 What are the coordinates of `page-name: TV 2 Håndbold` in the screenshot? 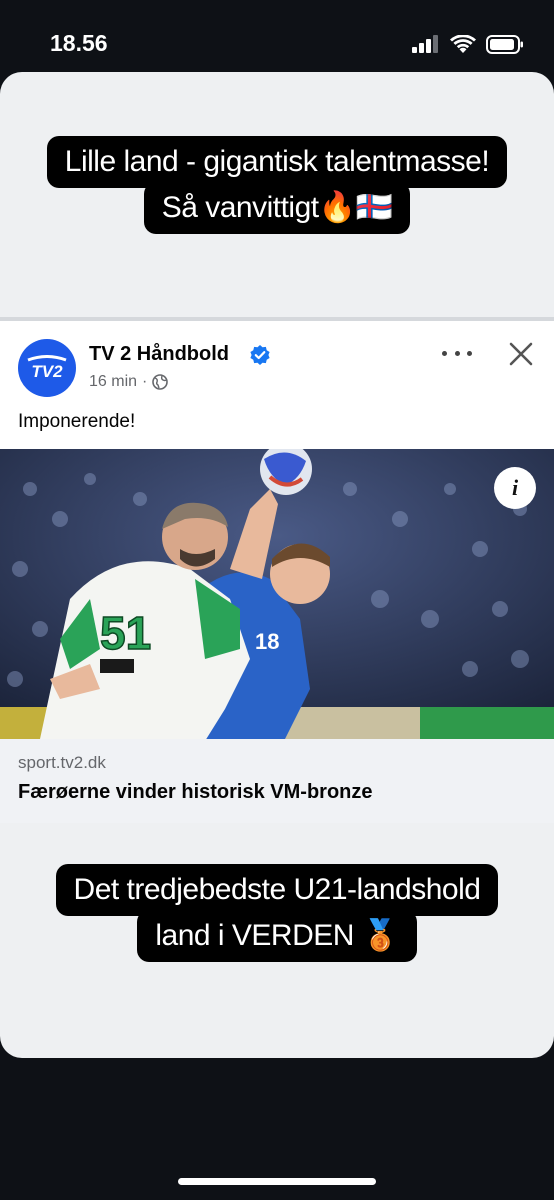 It's located at (159, 354).